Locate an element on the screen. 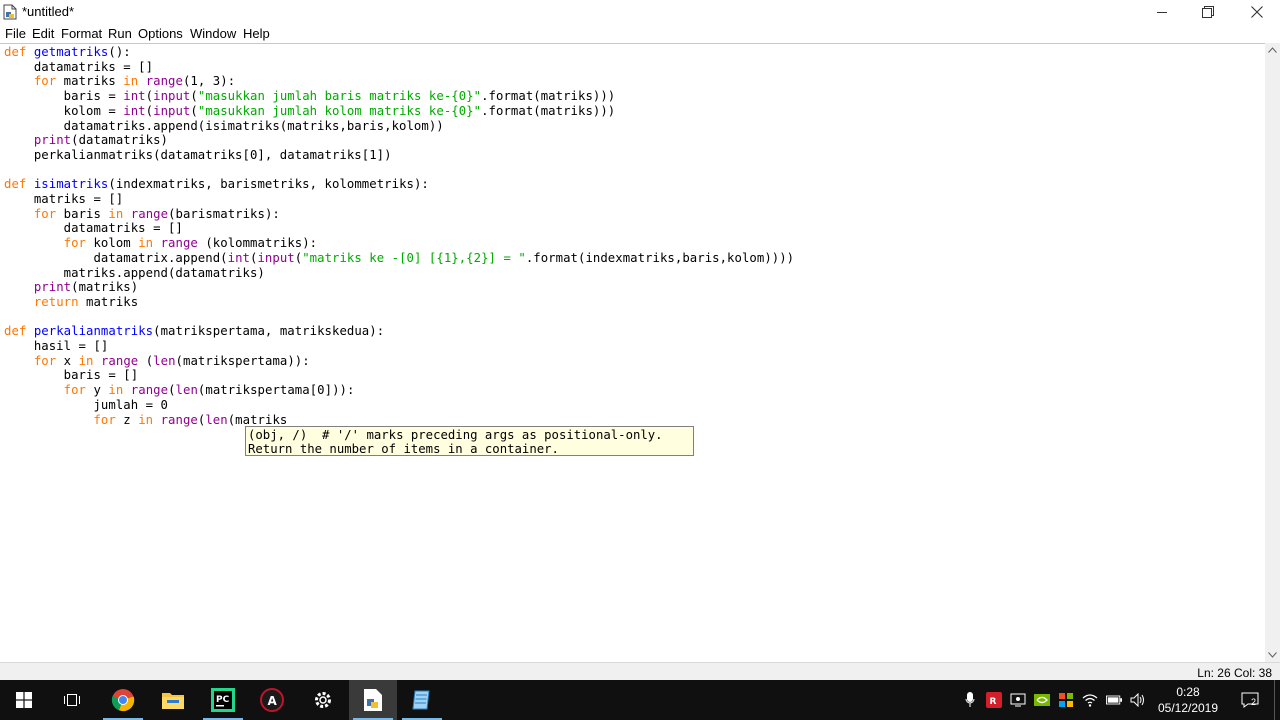 The width and height of the screenshot is (1280, 720). microphone-icon is located at coordinates (970, 699).